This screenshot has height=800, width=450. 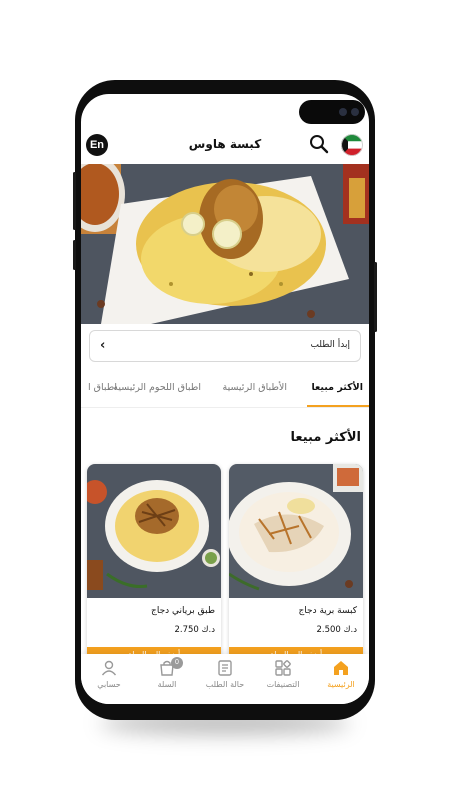 What do you see at coordinates (336, 630) in the screenshot?
I see `product-price: 2.500 د.ك` at bounding box center [336, 630].